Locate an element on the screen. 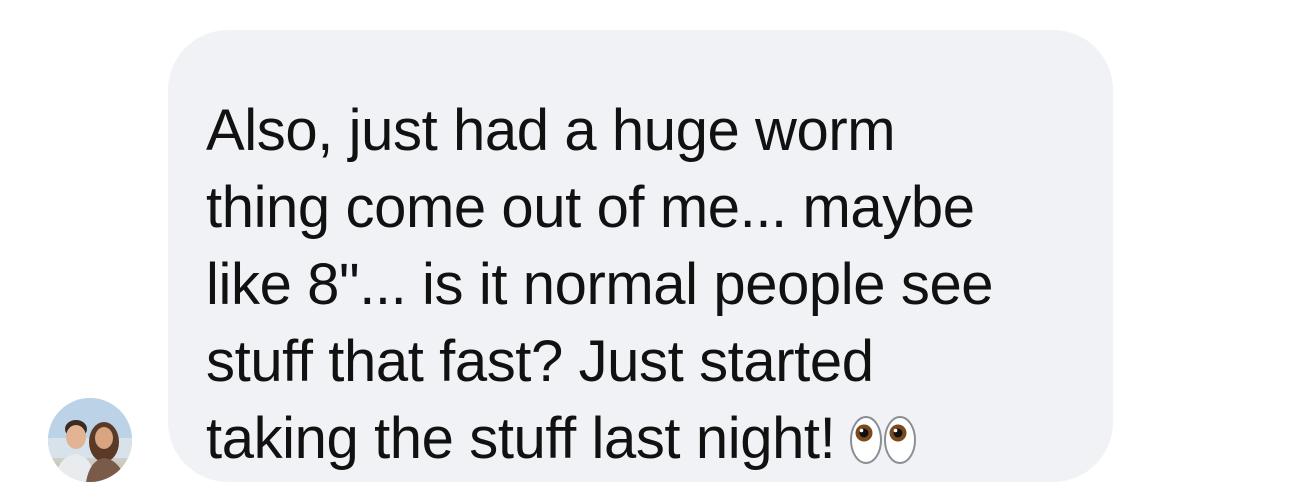  message-line-2: thing come out of me... maybe is located at coordinates (590, 207).